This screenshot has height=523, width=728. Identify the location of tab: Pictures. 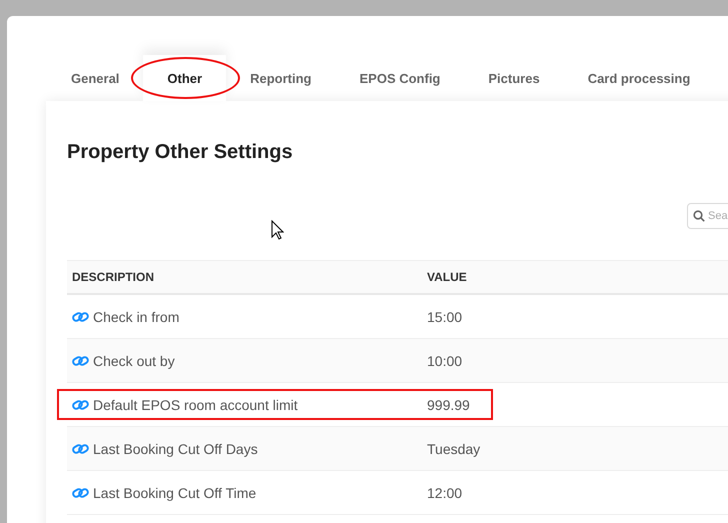
(514, 78).